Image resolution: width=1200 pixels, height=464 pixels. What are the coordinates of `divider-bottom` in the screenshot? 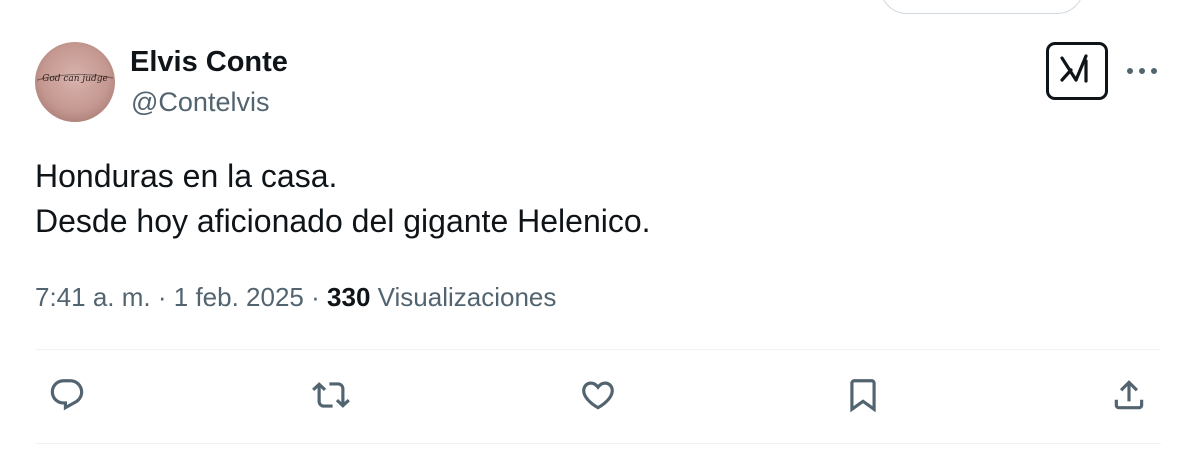 It's located at (598, 443).